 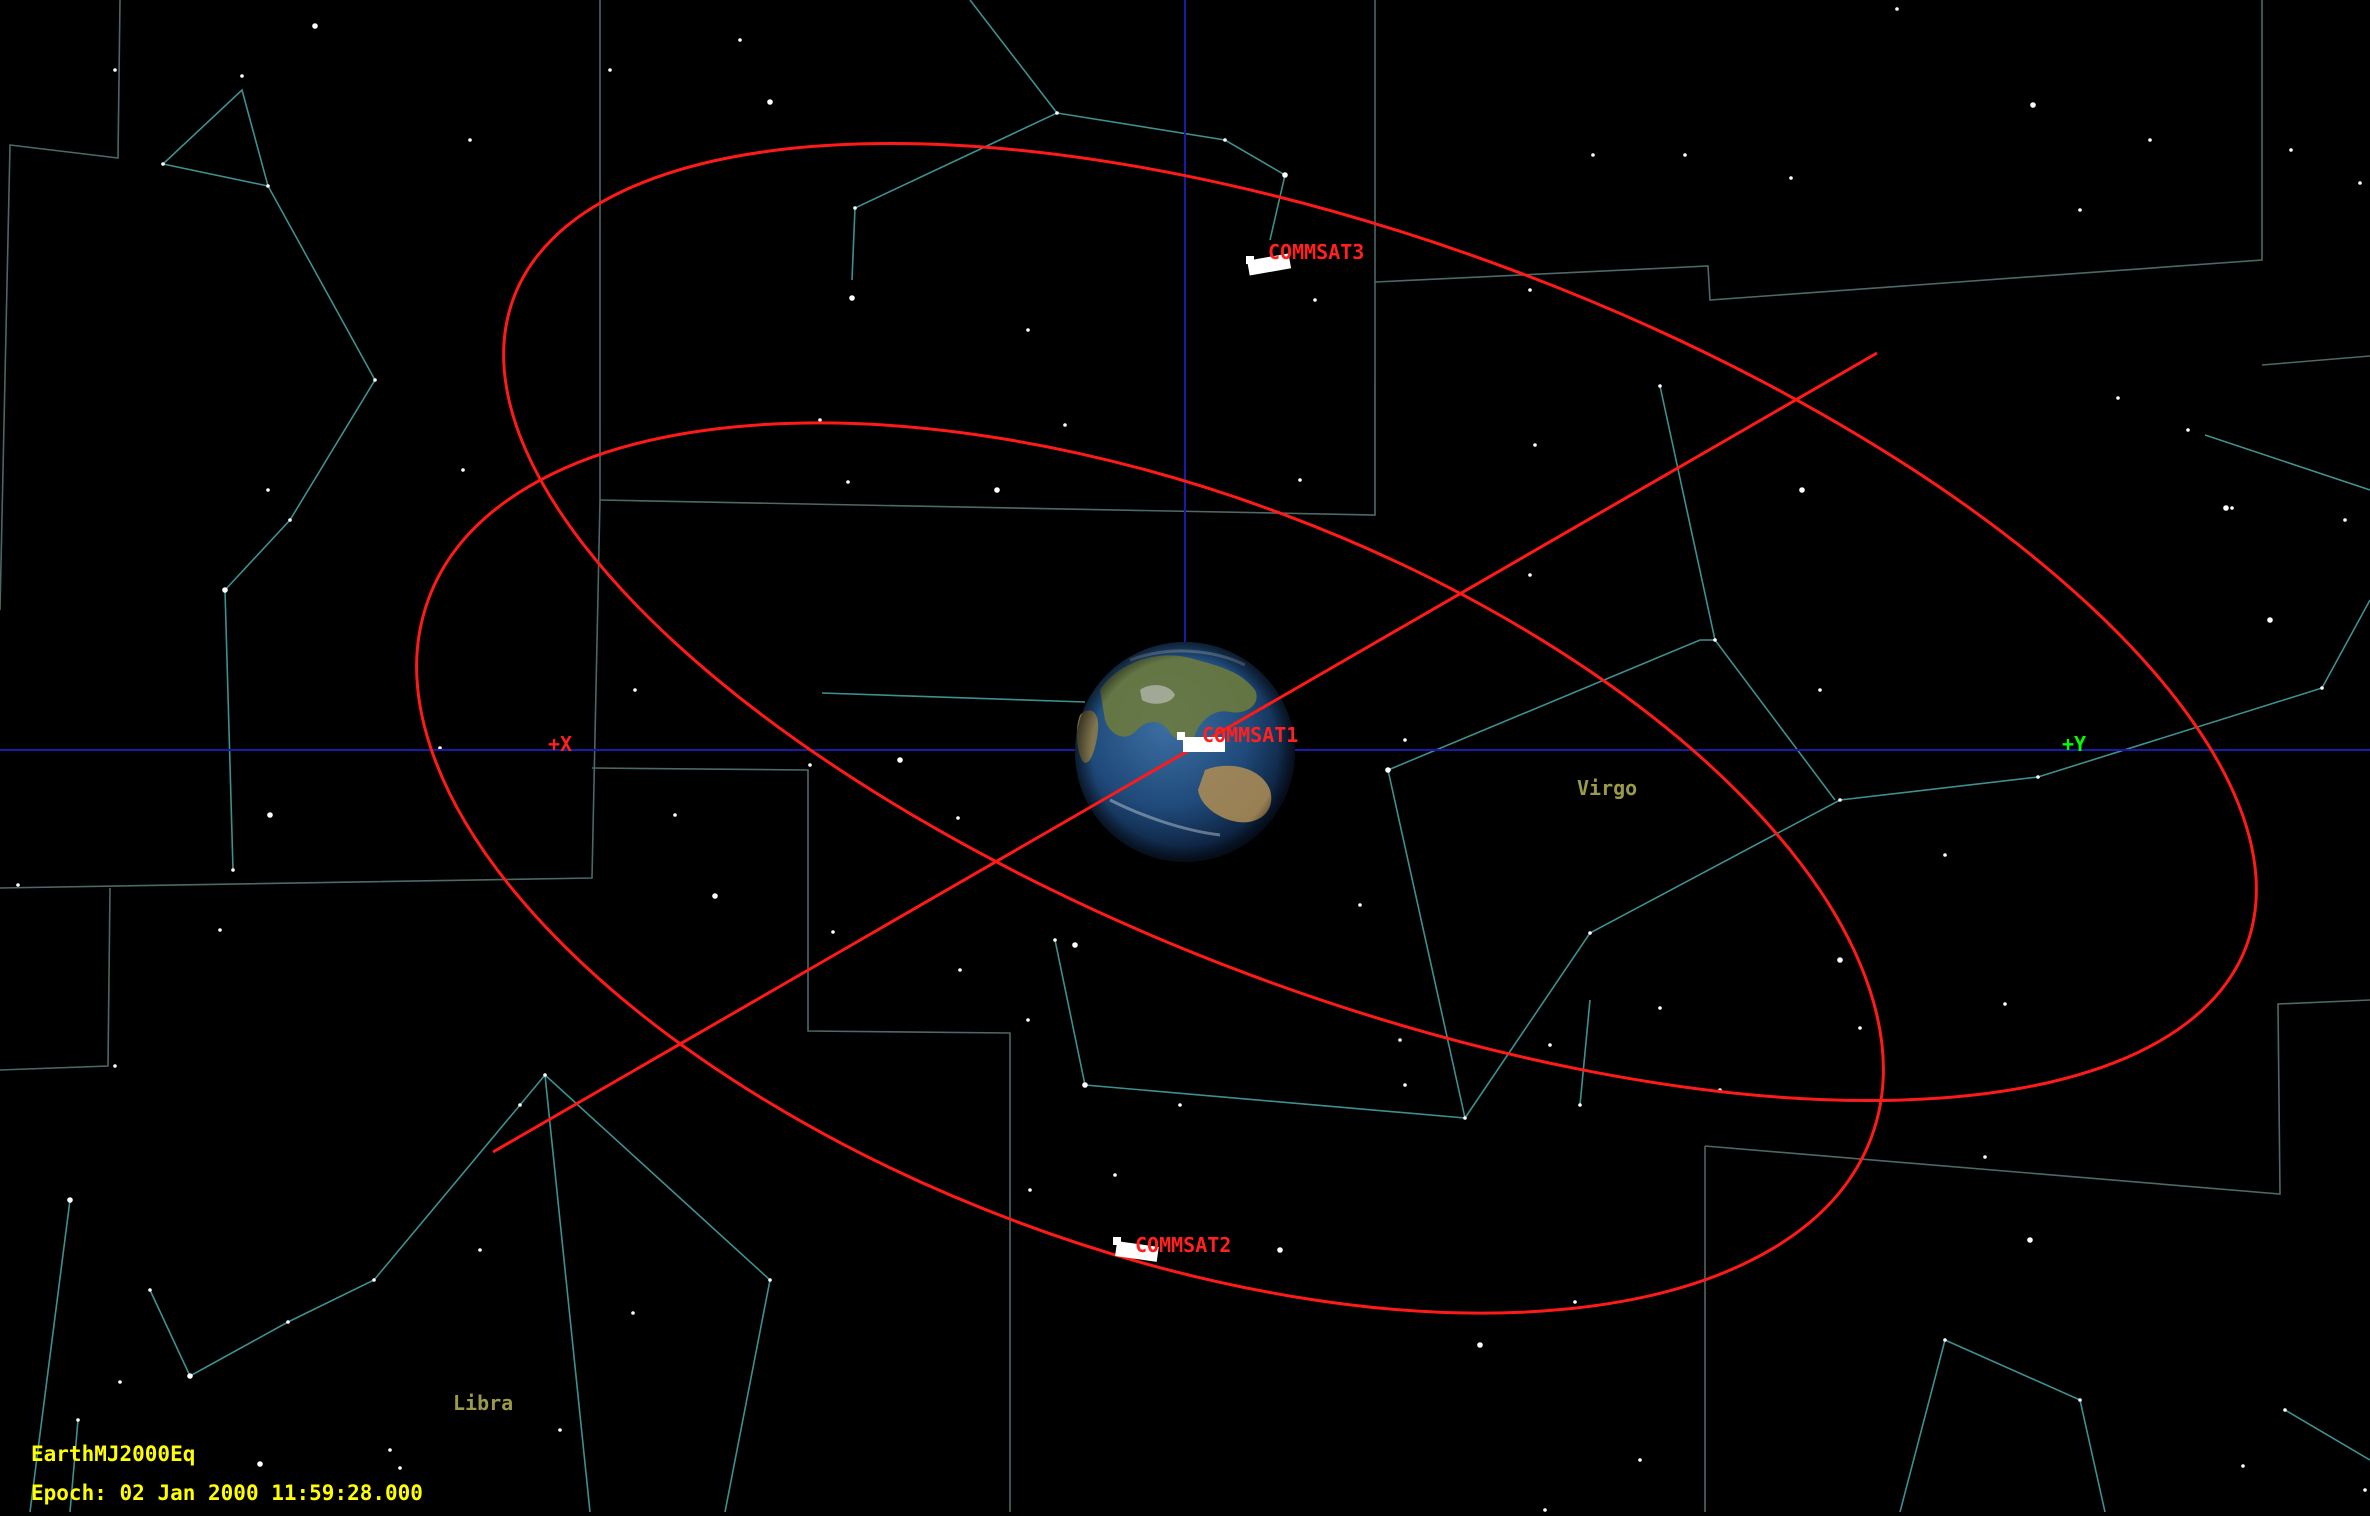 I want to click on spacecraft-label-commsat1: COMMSAT1, so click(x=1250, y=735).